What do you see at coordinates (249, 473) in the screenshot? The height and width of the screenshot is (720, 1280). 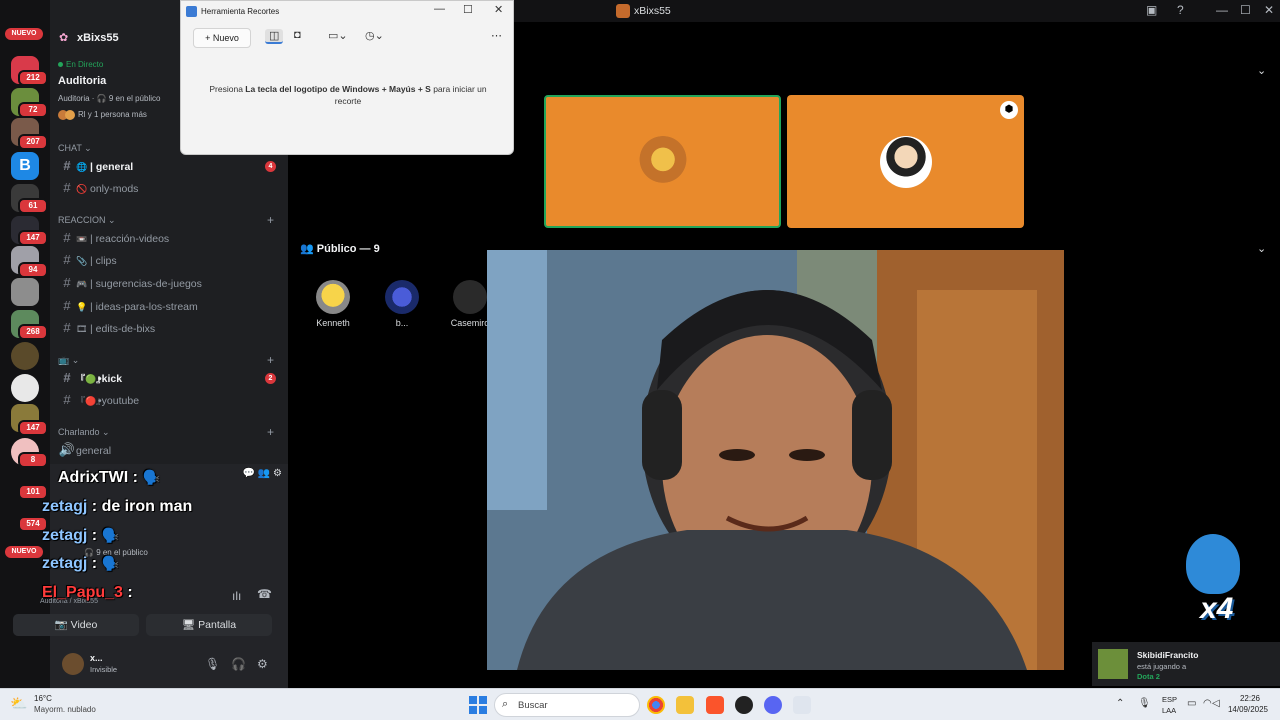 I see `chat-bubble-icon: 💬` at bounding box center [249, 473].